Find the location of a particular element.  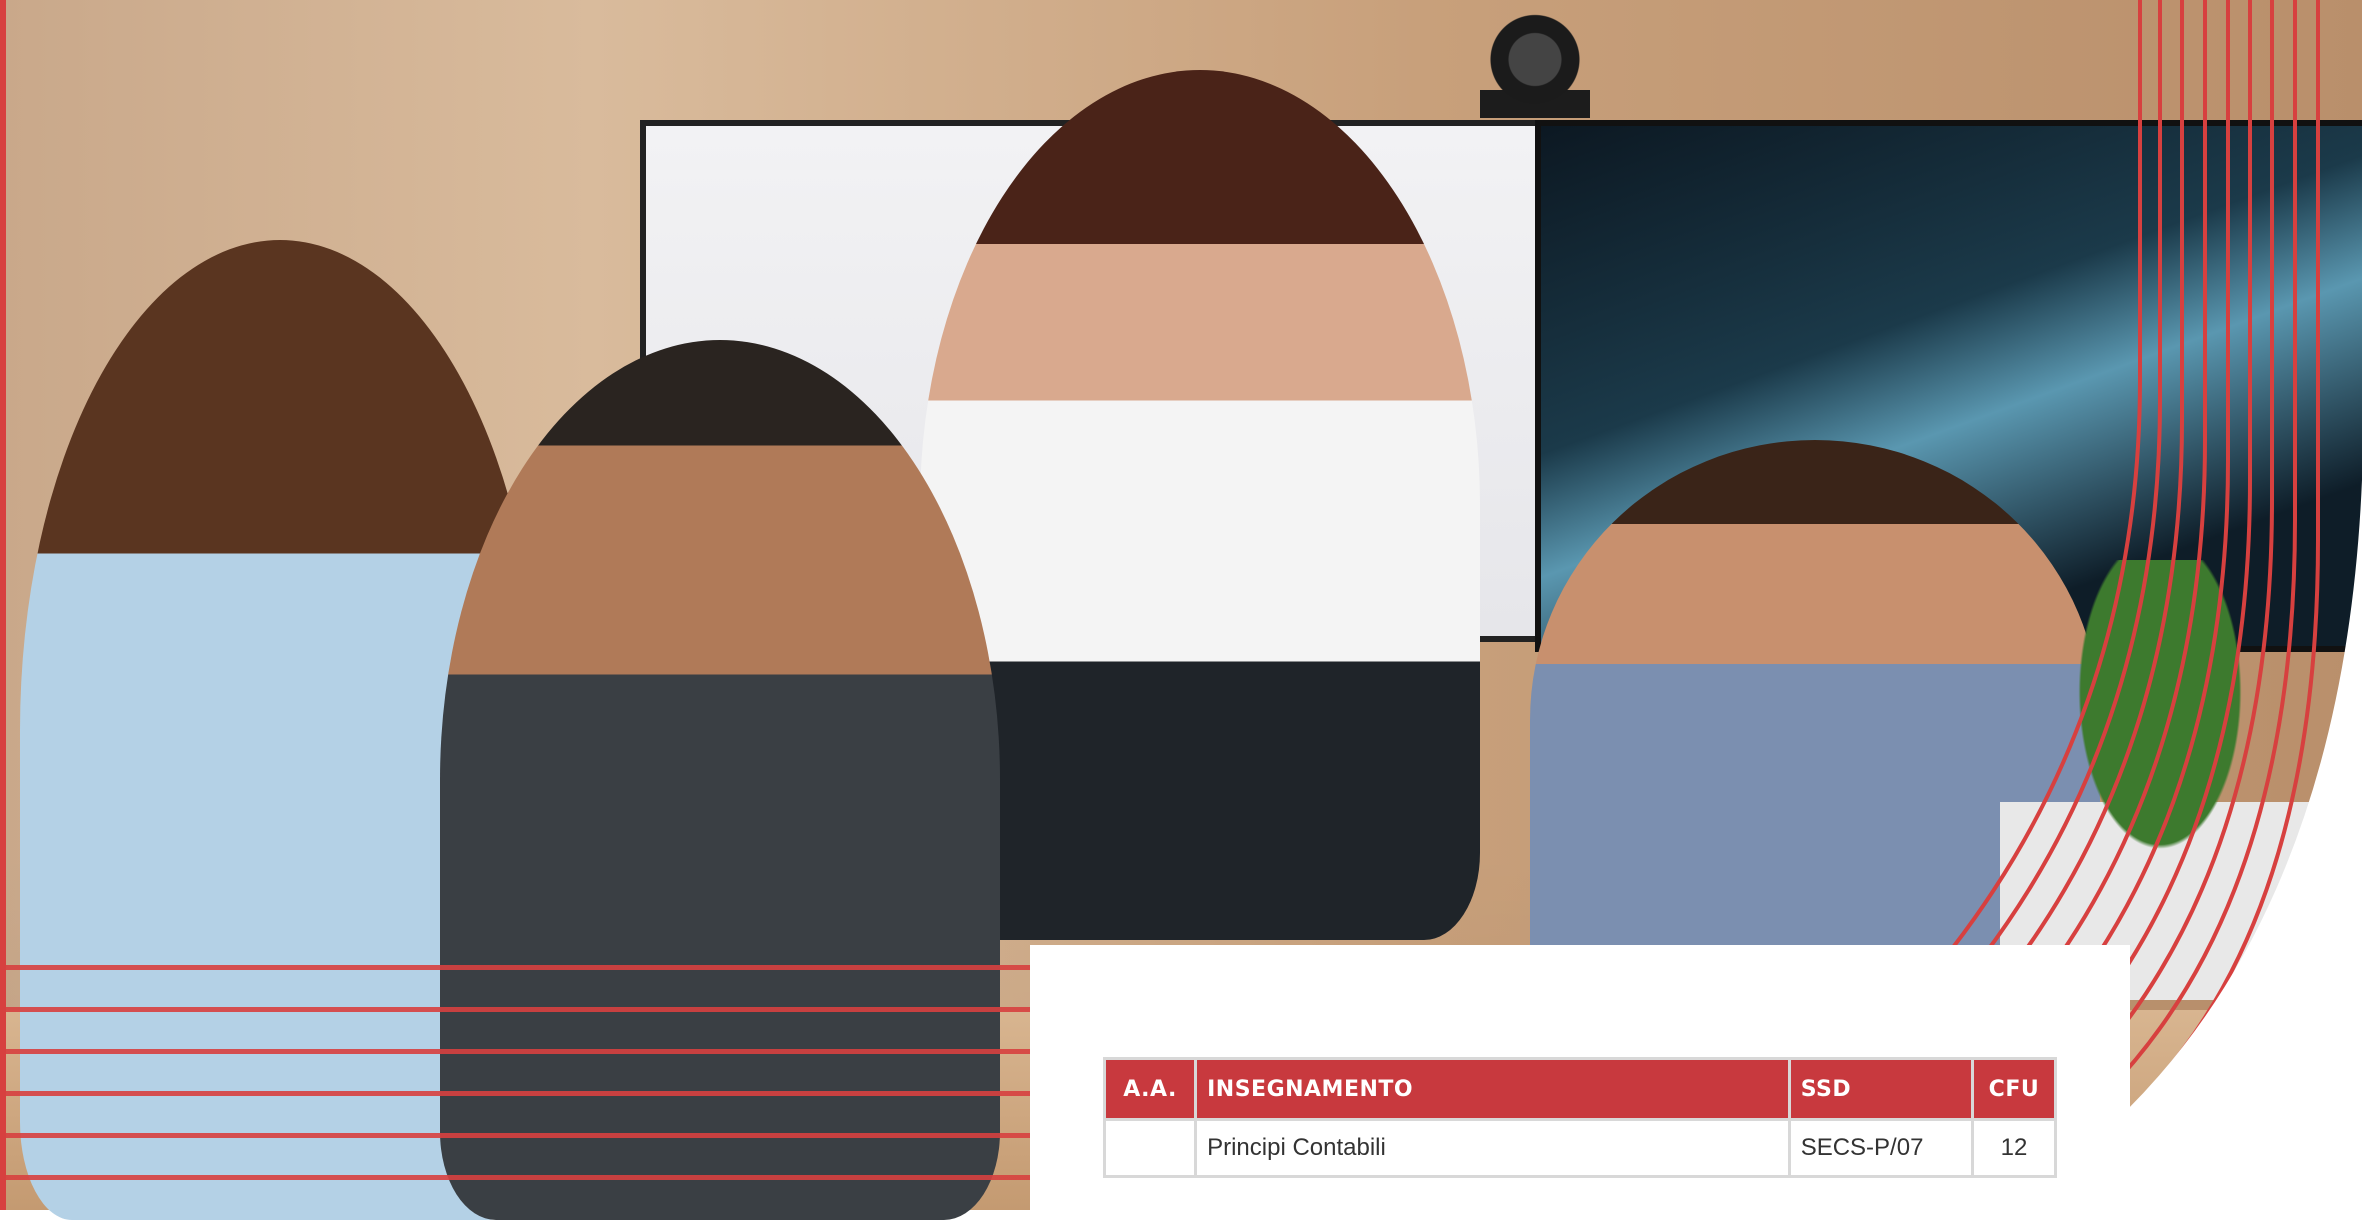

header-cfu: CFU is located at coordinates (2014, 1089).